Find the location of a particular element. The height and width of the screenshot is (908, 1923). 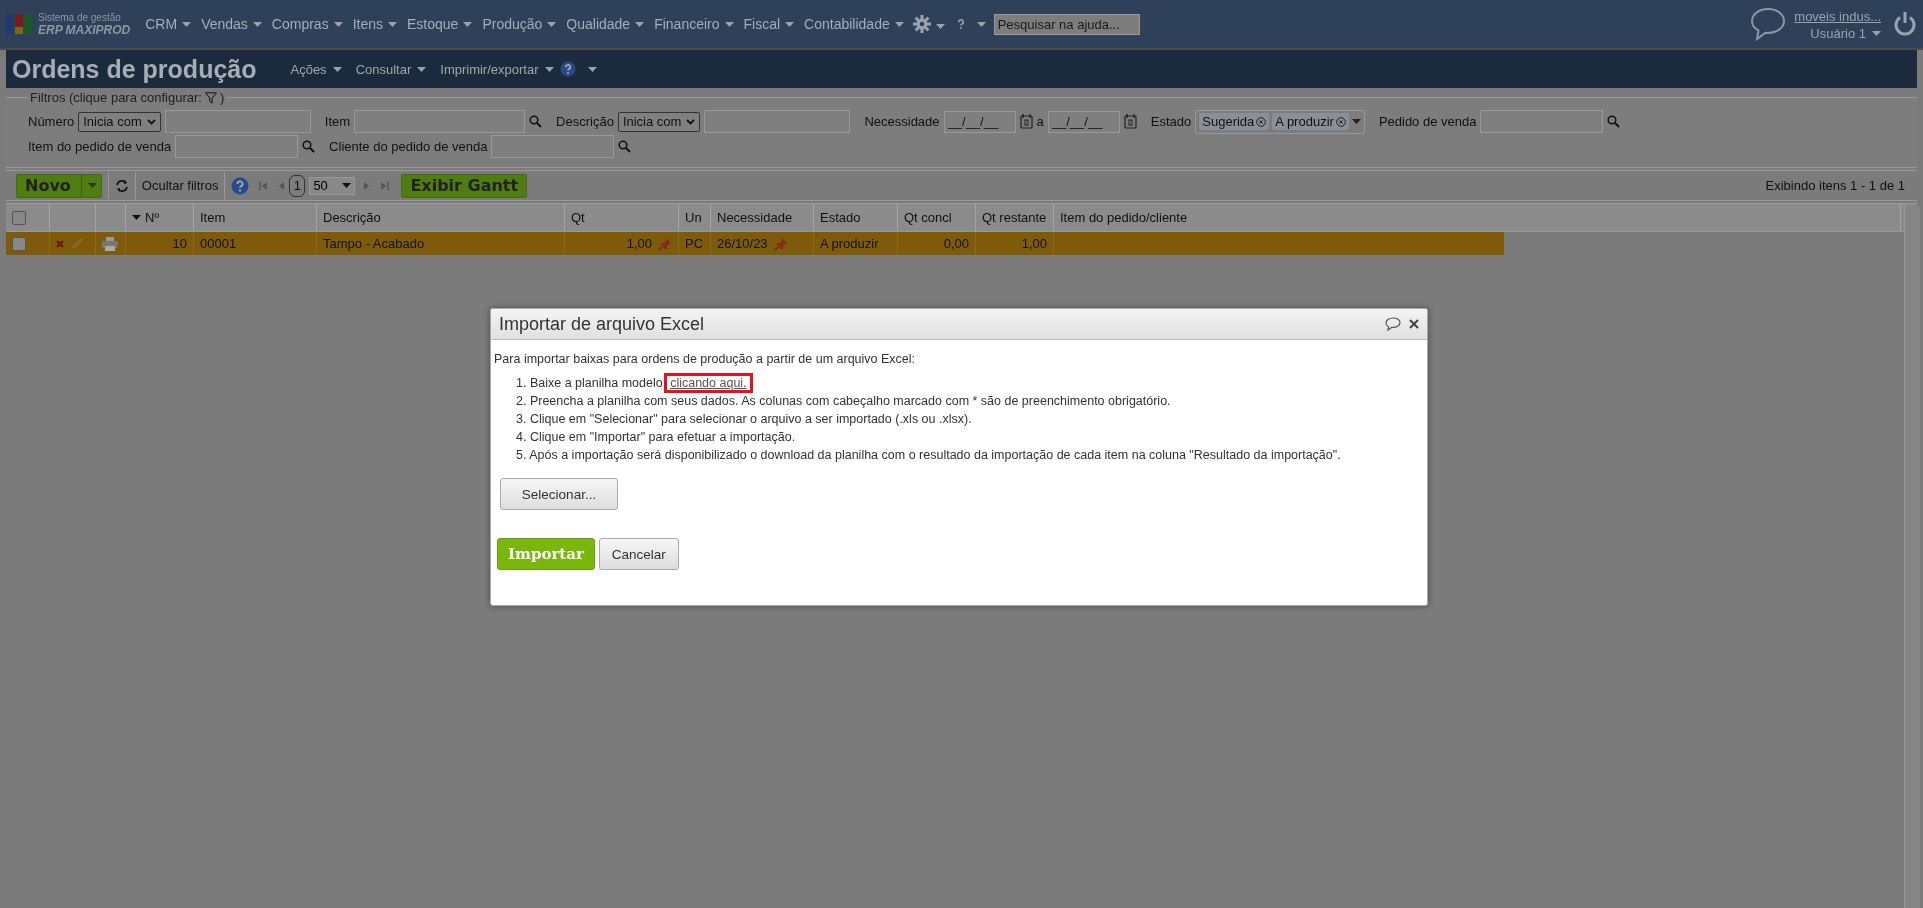

status-multiselect: Sugerida A produzir is located at coordinates (1280, 121).